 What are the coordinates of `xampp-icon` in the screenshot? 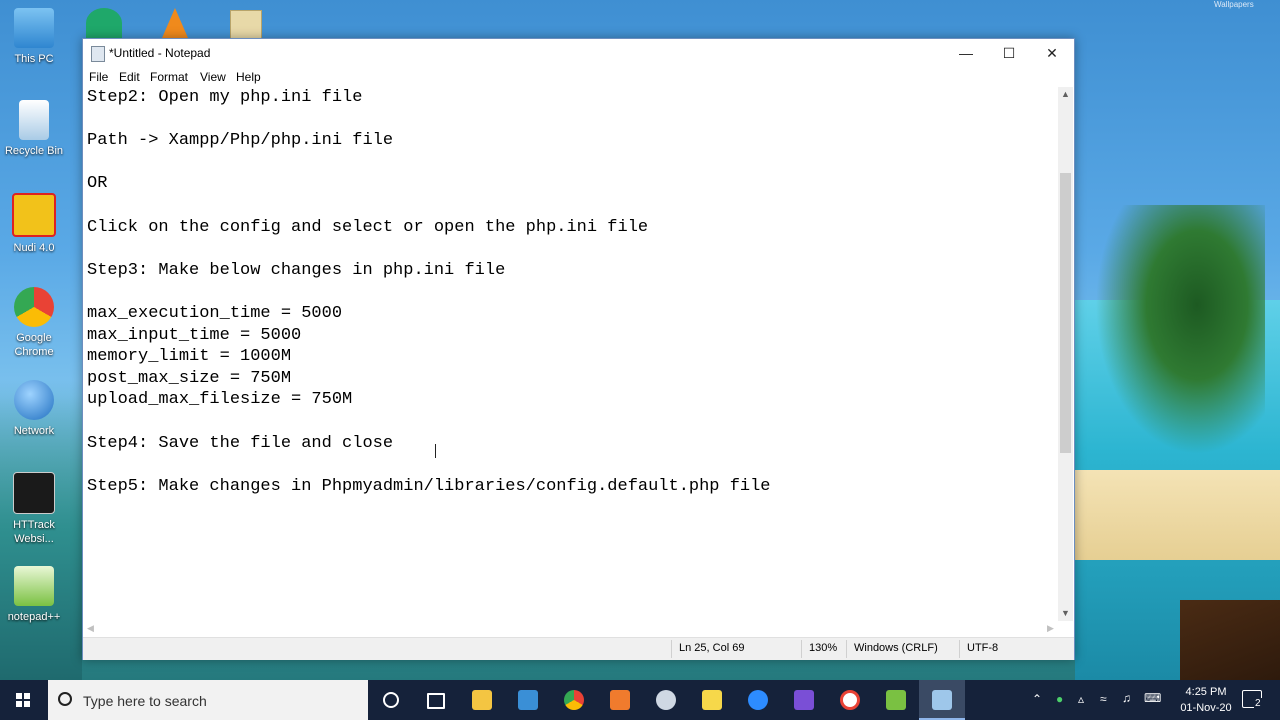 It's located at (620, 700).